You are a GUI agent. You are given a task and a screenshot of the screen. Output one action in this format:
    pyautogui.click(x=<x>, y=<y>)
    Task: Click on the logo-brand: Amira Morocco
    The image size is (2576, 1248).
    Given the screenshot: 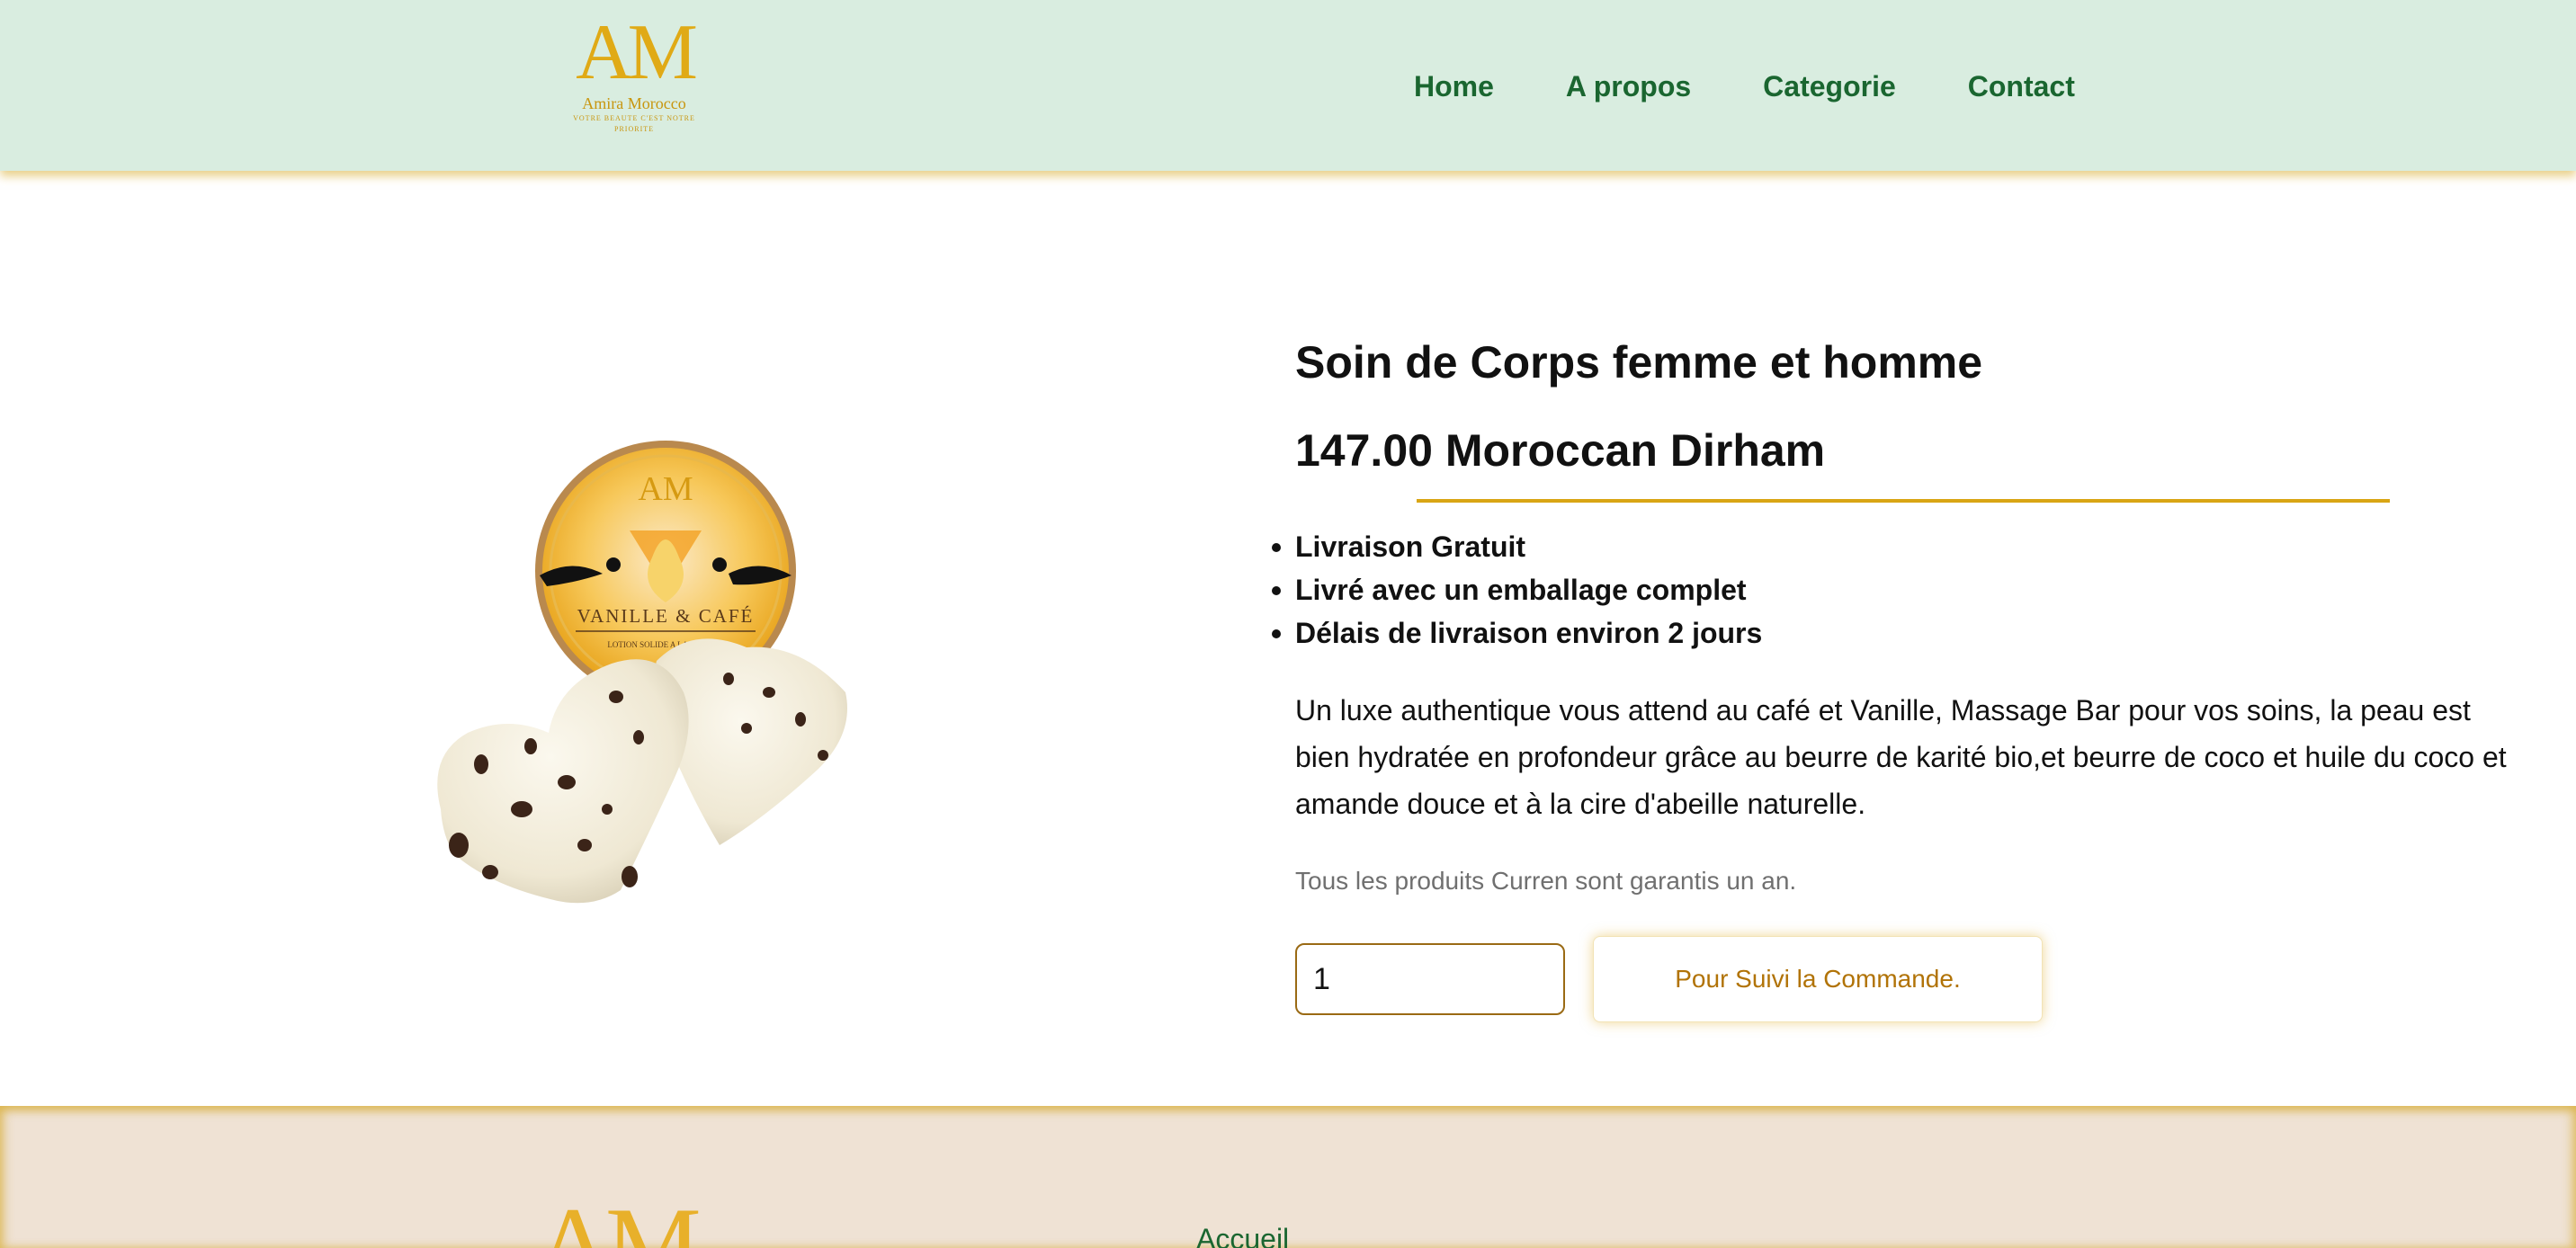 What is the action you would take?
    pyautogui.click(x=634, y=103)
    